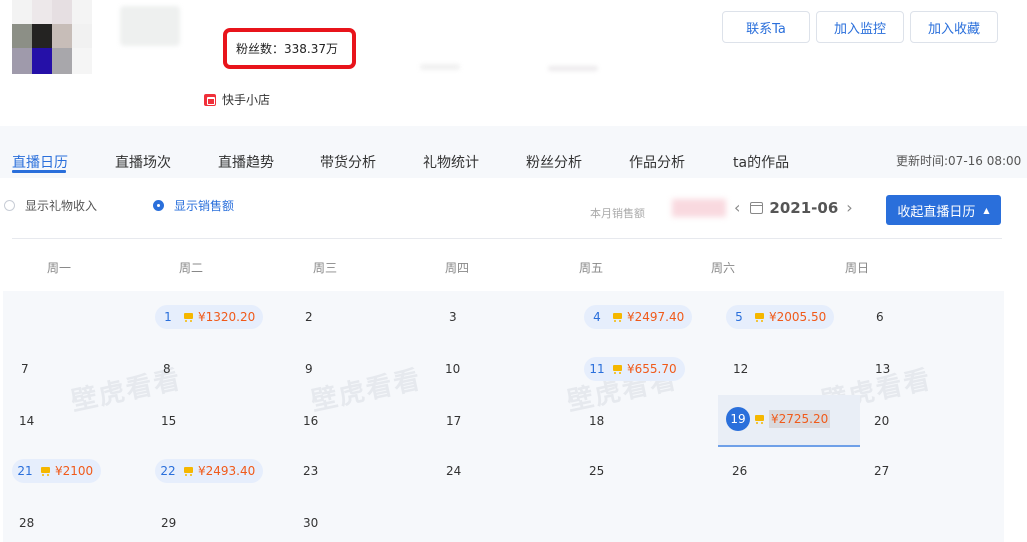 This screenshot has height=542, width=1027. Describe the element at coordinates (596, 421) in the screenshot. I see `calendar-day: 18` at that location.